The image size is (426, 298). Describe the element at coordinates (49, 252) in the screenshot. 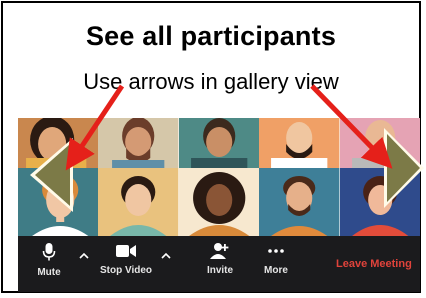

I see `microphone-icon` at that location.